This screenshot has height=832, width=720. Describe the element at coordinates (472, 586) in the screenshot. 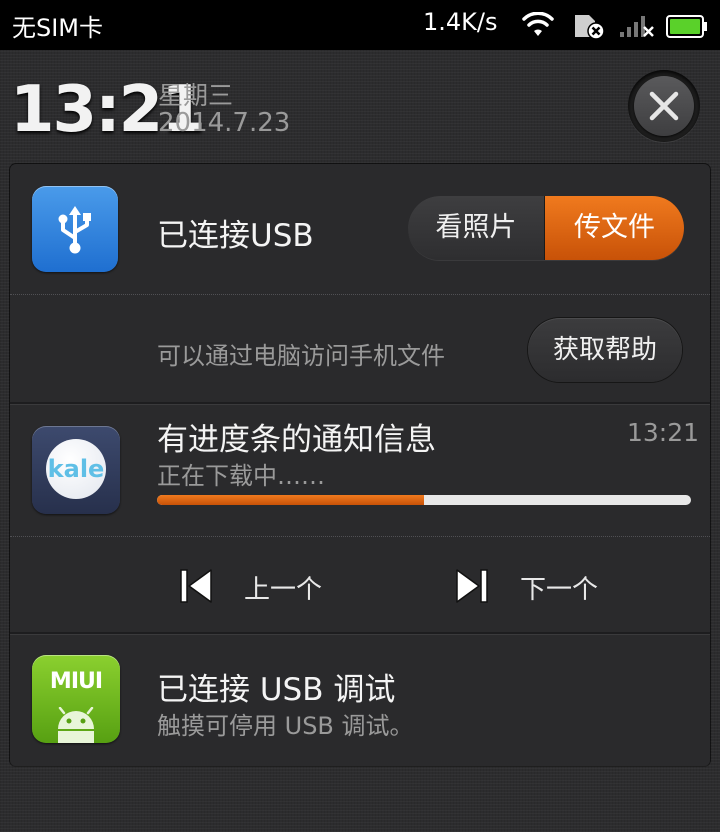

I see `skip-next-icon` at that location.